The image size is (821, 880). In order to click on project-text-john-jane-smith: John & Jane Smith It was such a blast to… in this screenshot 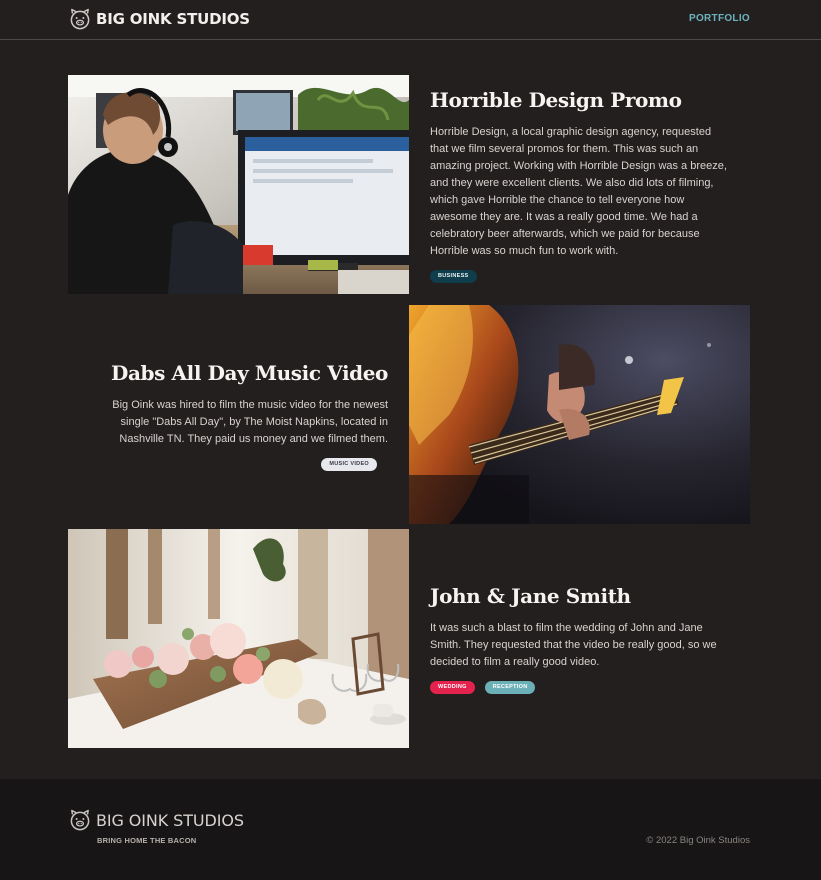, I will do `click(580, 639)`.